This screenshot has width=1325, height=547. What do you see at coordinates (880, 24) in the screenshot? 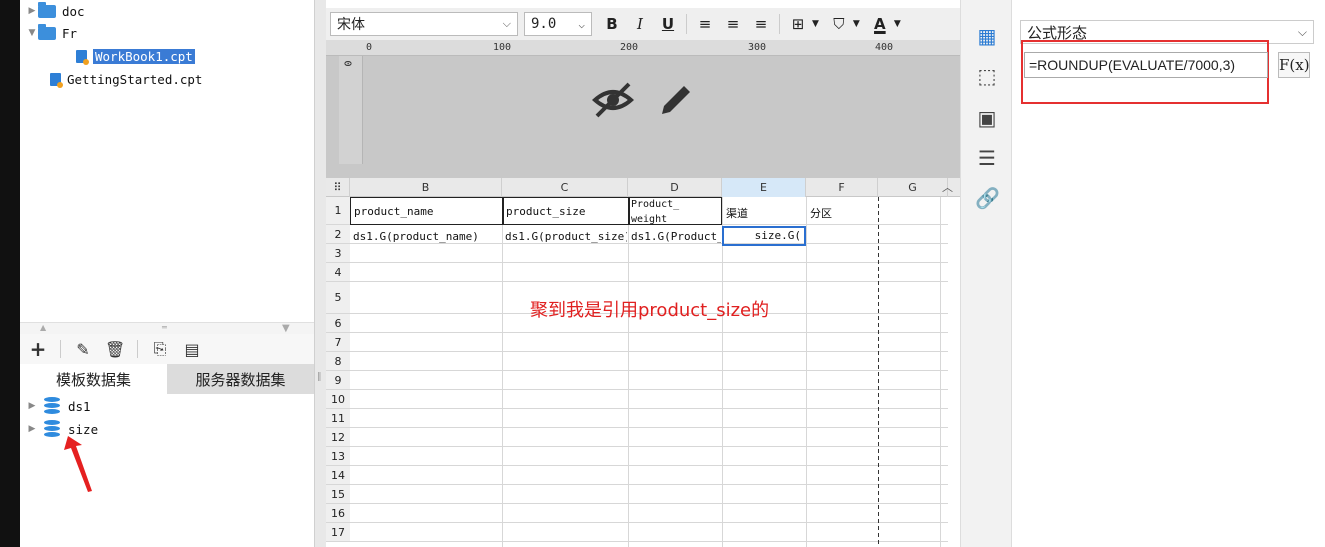
I see `font-color-icon: A` at bounding box center [880, 24].